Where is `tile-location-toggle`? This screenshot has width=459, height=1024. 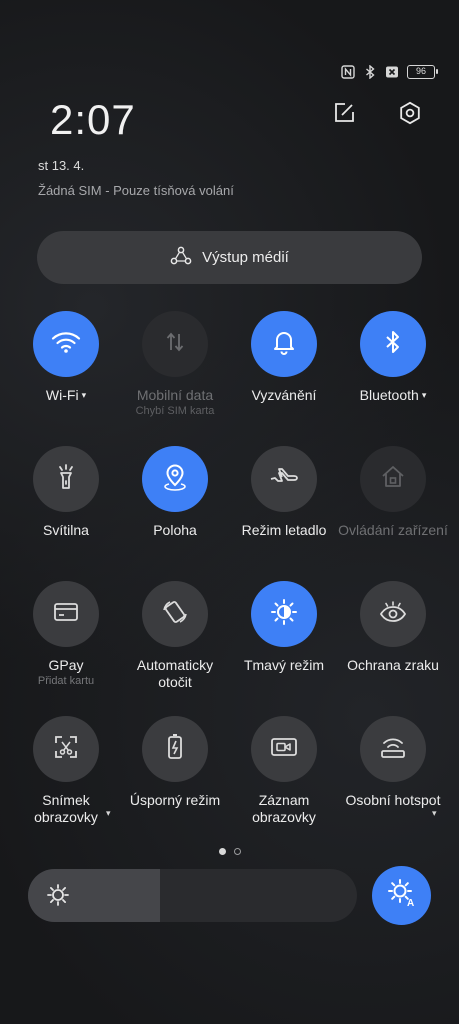 tile-location-toggle is located at coordinates (175, 479).